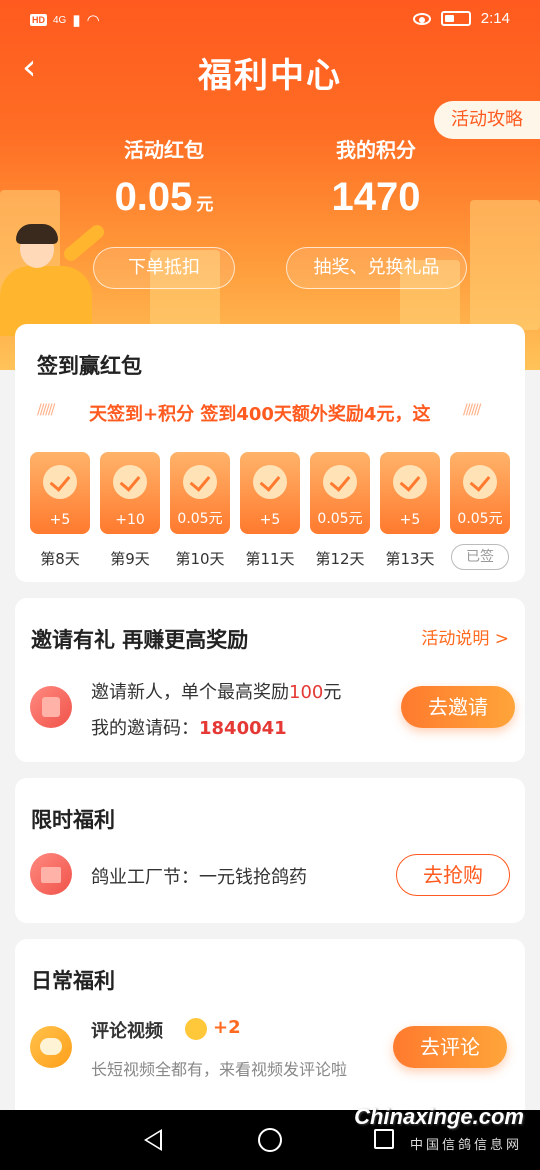 The height and width of the screenshot is (1170, 540). What do you see at coordinates (51, 874) in the screenshot?
I see `gift-icon` at bounding box center [51, 874].